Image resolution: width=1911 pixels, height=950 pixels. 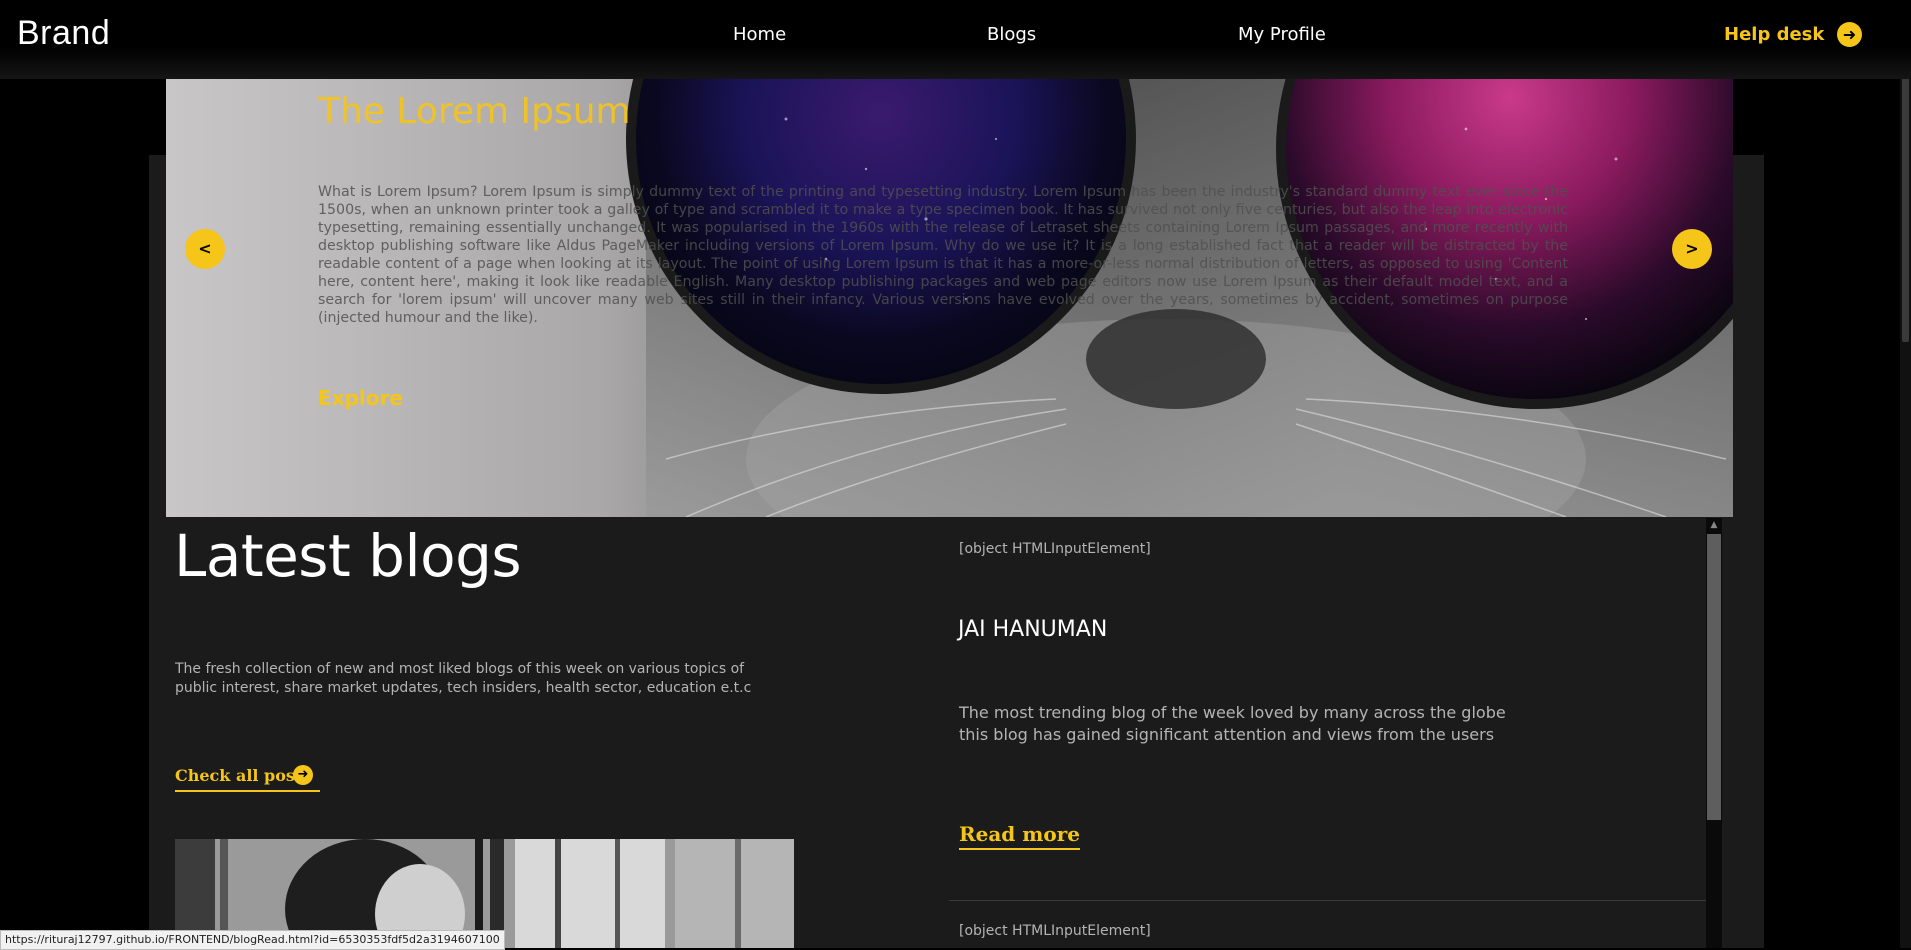 I want to click on help-desk-link: Help desk, so click(x=1774, y=34).